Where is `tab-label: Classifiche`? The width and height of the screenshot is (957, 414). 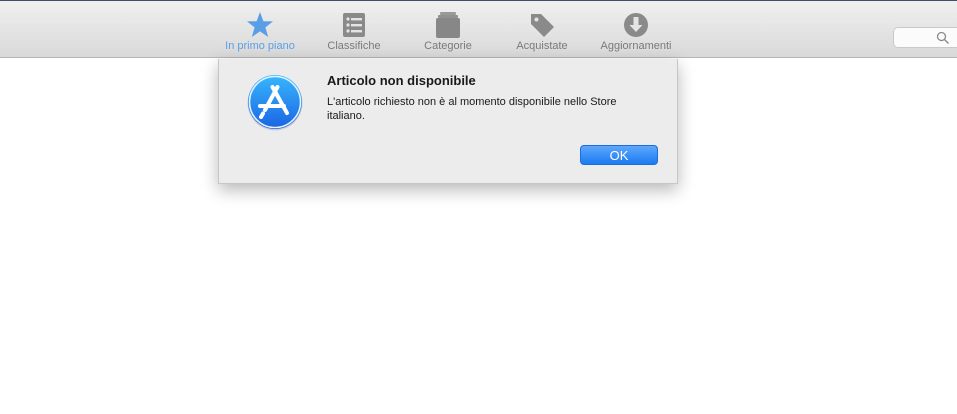 tab-label: Classifiche is located at coordinates (354, 46).